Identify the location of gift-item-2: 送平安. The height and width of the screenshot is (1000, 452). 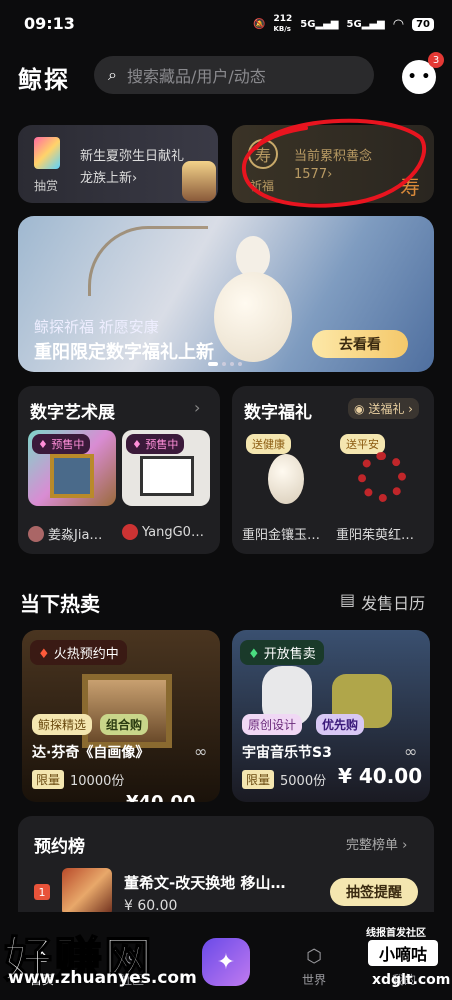
(380, 468).